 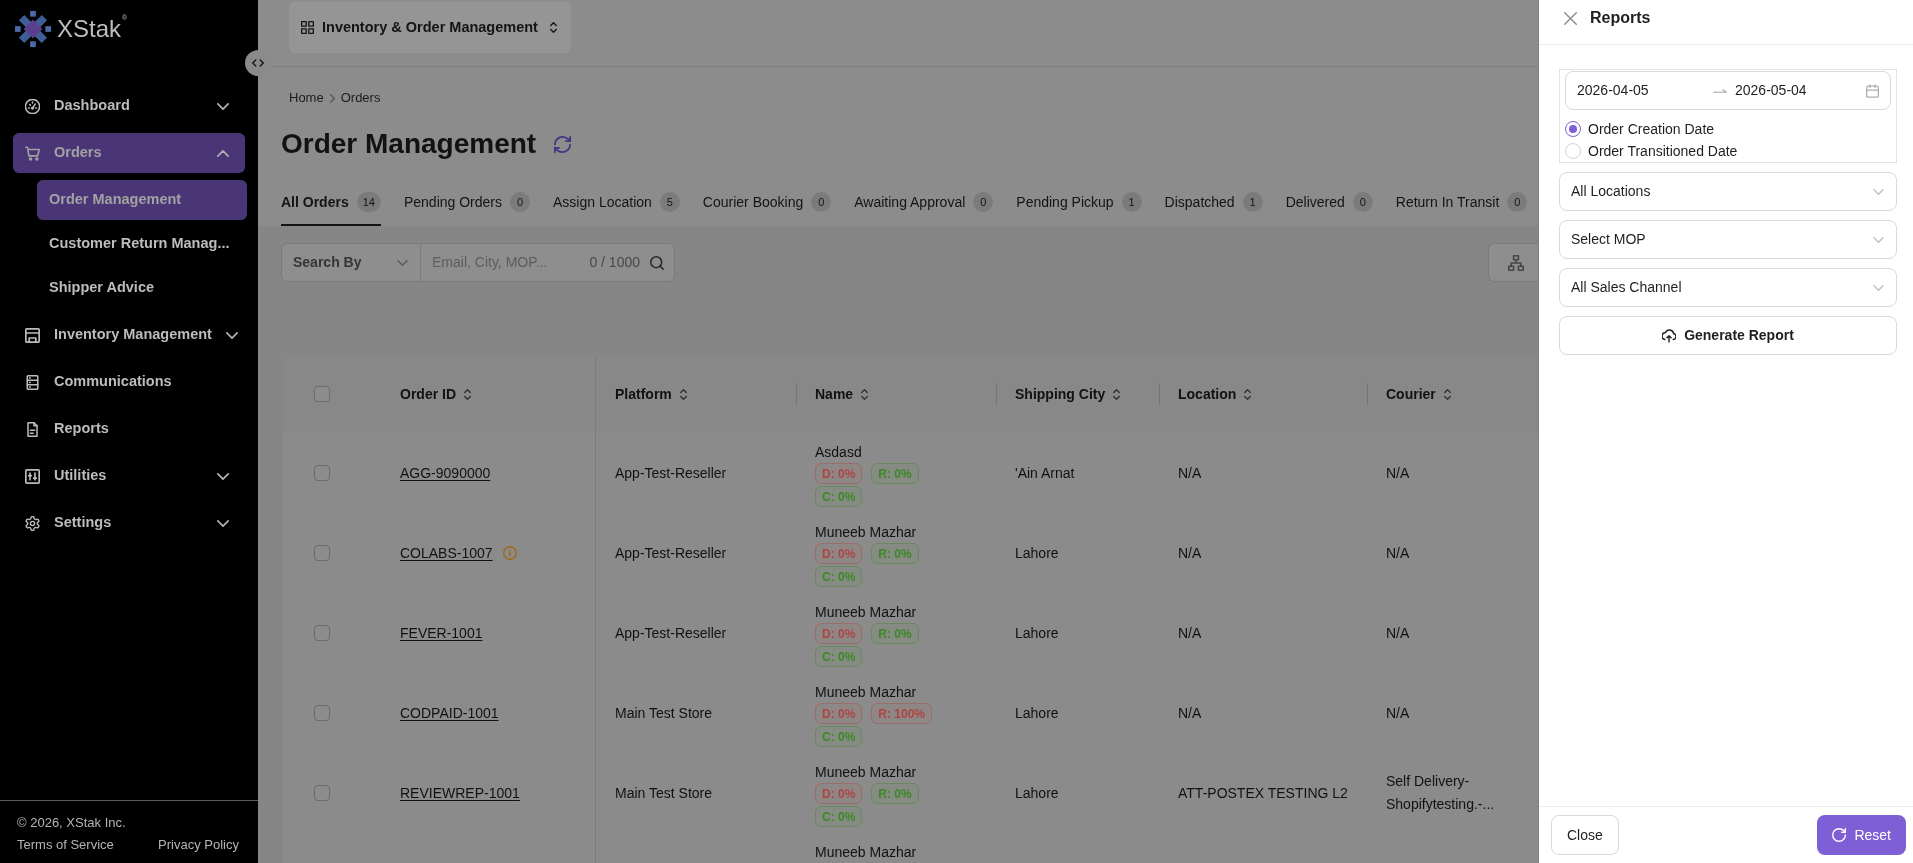 I want to click on chevron-right-icon, so click(x=332, y=98).